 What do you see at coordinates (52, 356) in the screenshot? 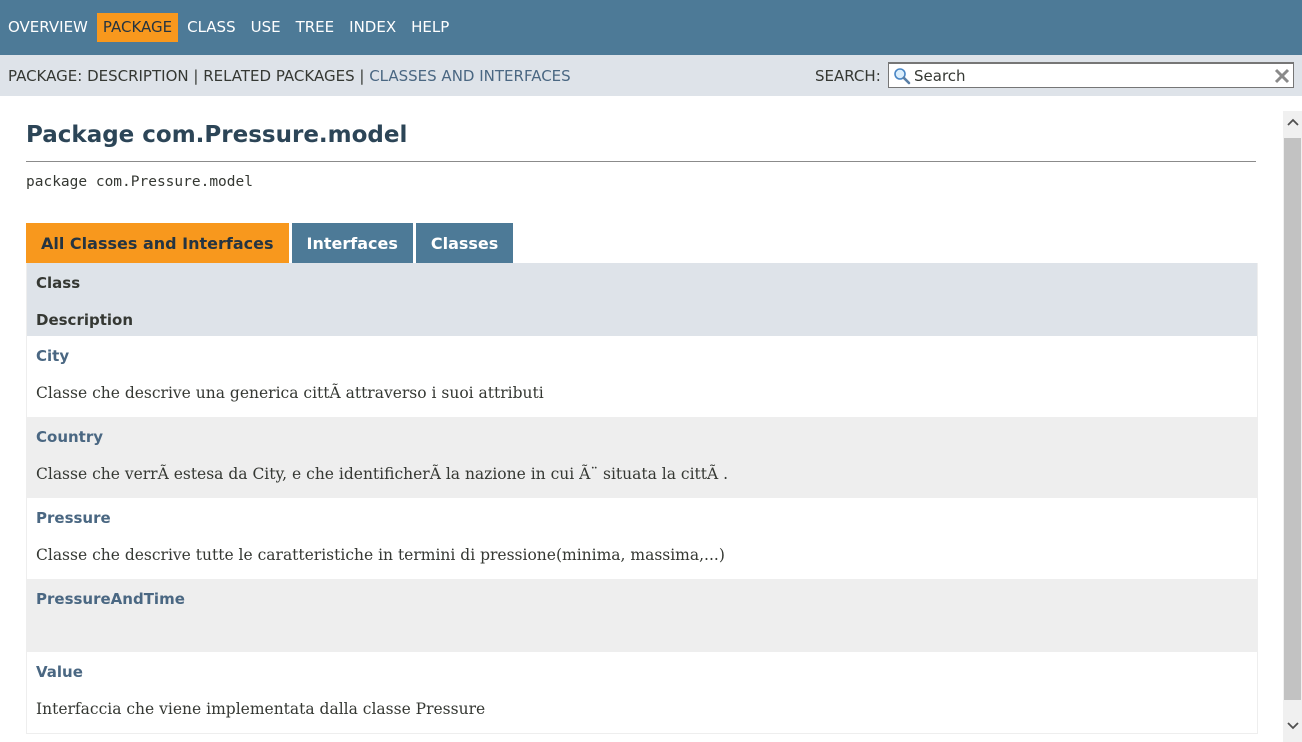
I see `class-link-city: City` at bounding box center [52, 356].